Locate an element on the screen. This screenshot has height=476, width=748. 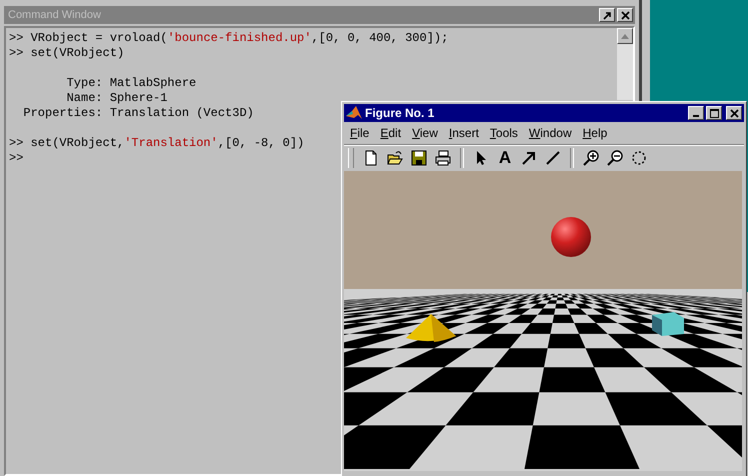
code-line: >> is located at coordinates (16, 158).